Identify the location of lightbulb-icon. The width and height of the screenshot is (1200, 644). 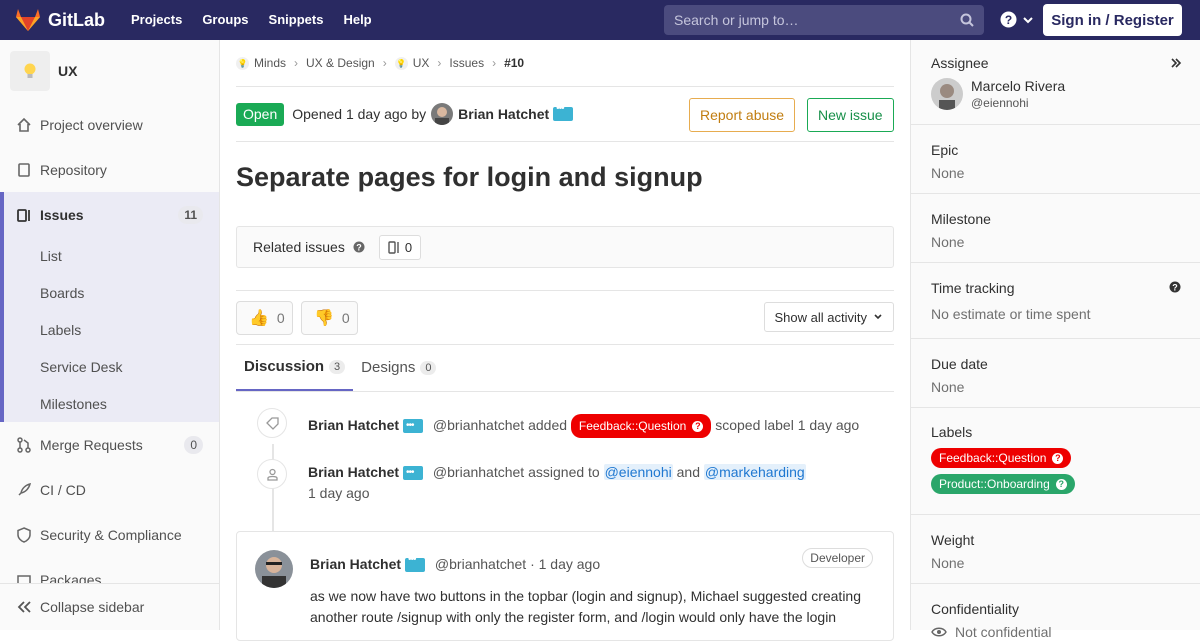
(30, 70).